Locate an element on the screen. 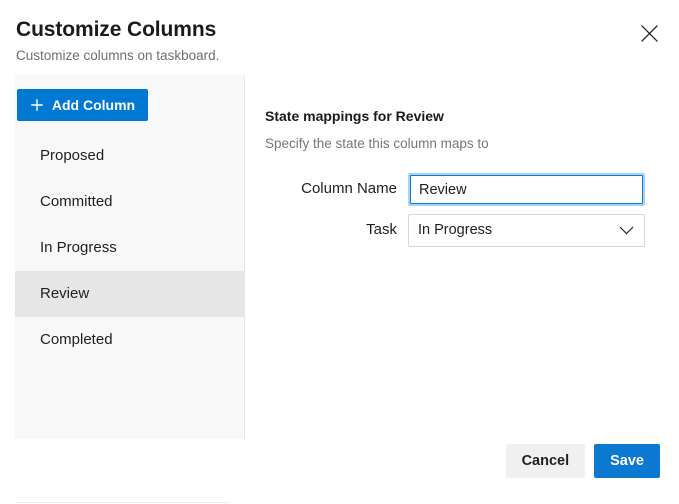 The image size is (679, 504). list-item-committed: Committed is located at coordinates (130, 202).